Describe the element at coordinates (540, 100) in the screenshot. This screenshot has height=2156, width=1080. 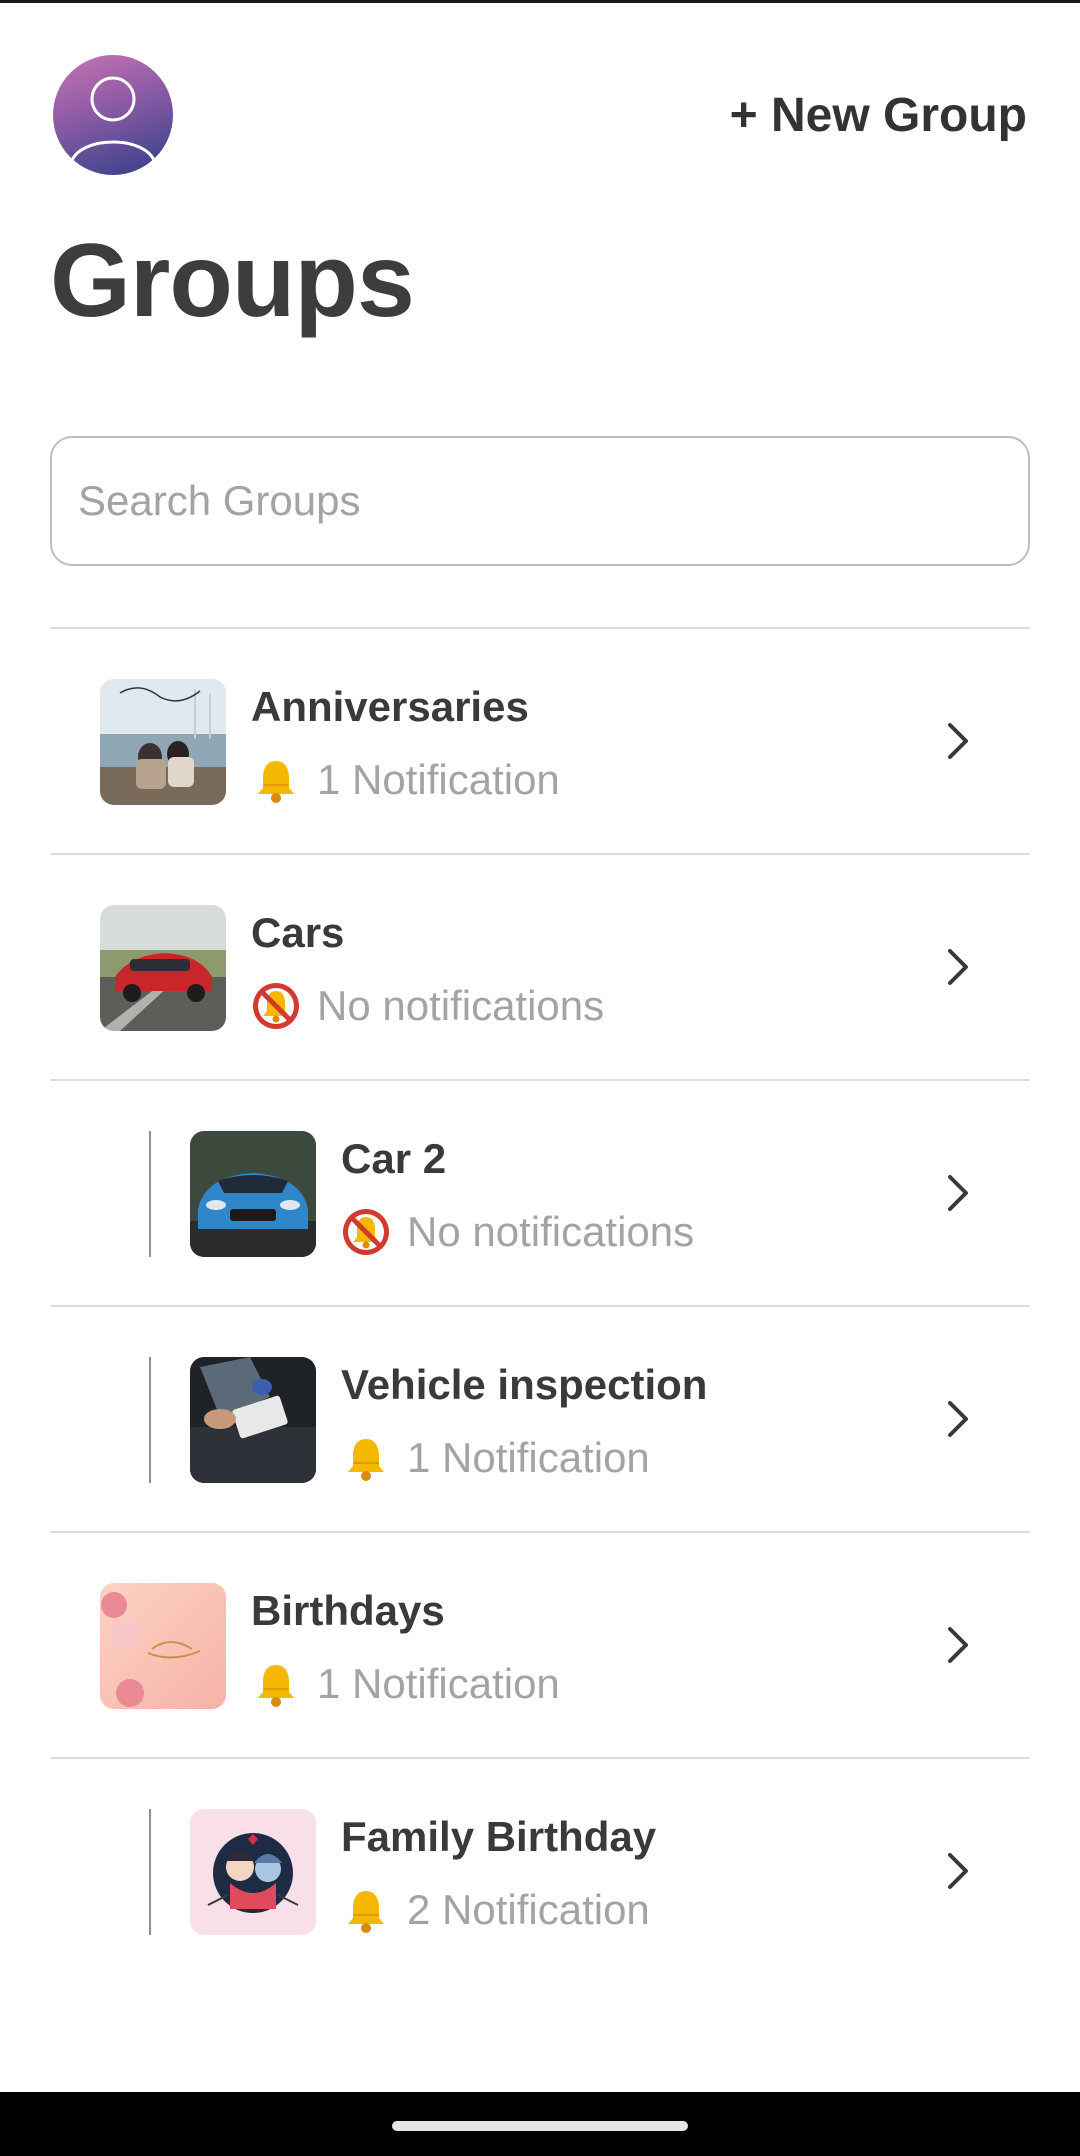
I see `header: + New Group` at that location.